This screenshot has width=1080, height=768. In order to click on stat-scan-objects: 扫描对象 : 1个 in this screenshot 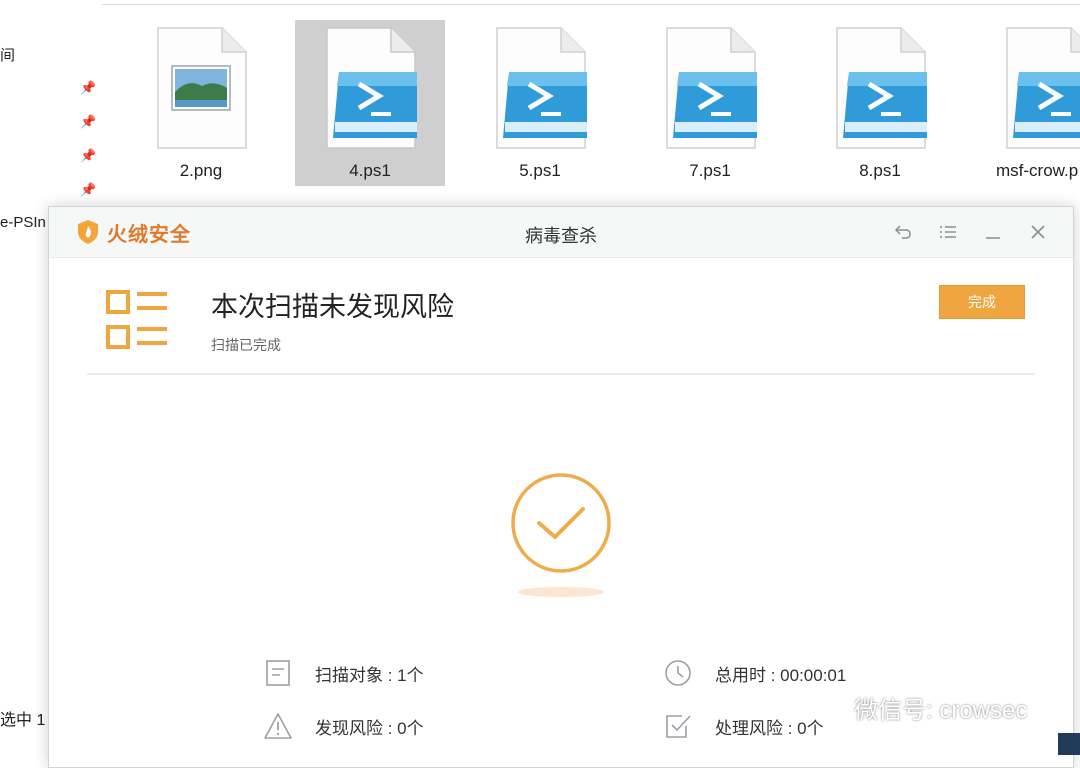, I will do `click(343, 673)`.